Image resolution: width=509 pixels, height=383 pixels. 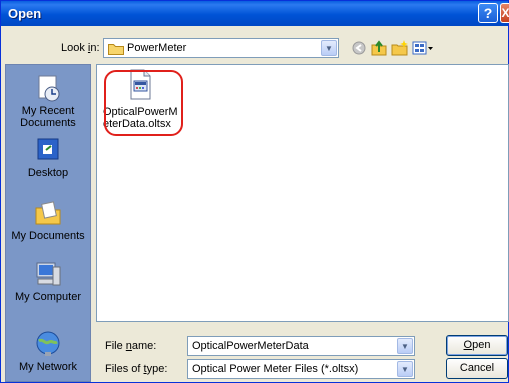 I want to click on my-network-icon, so click(x=48, y=343).